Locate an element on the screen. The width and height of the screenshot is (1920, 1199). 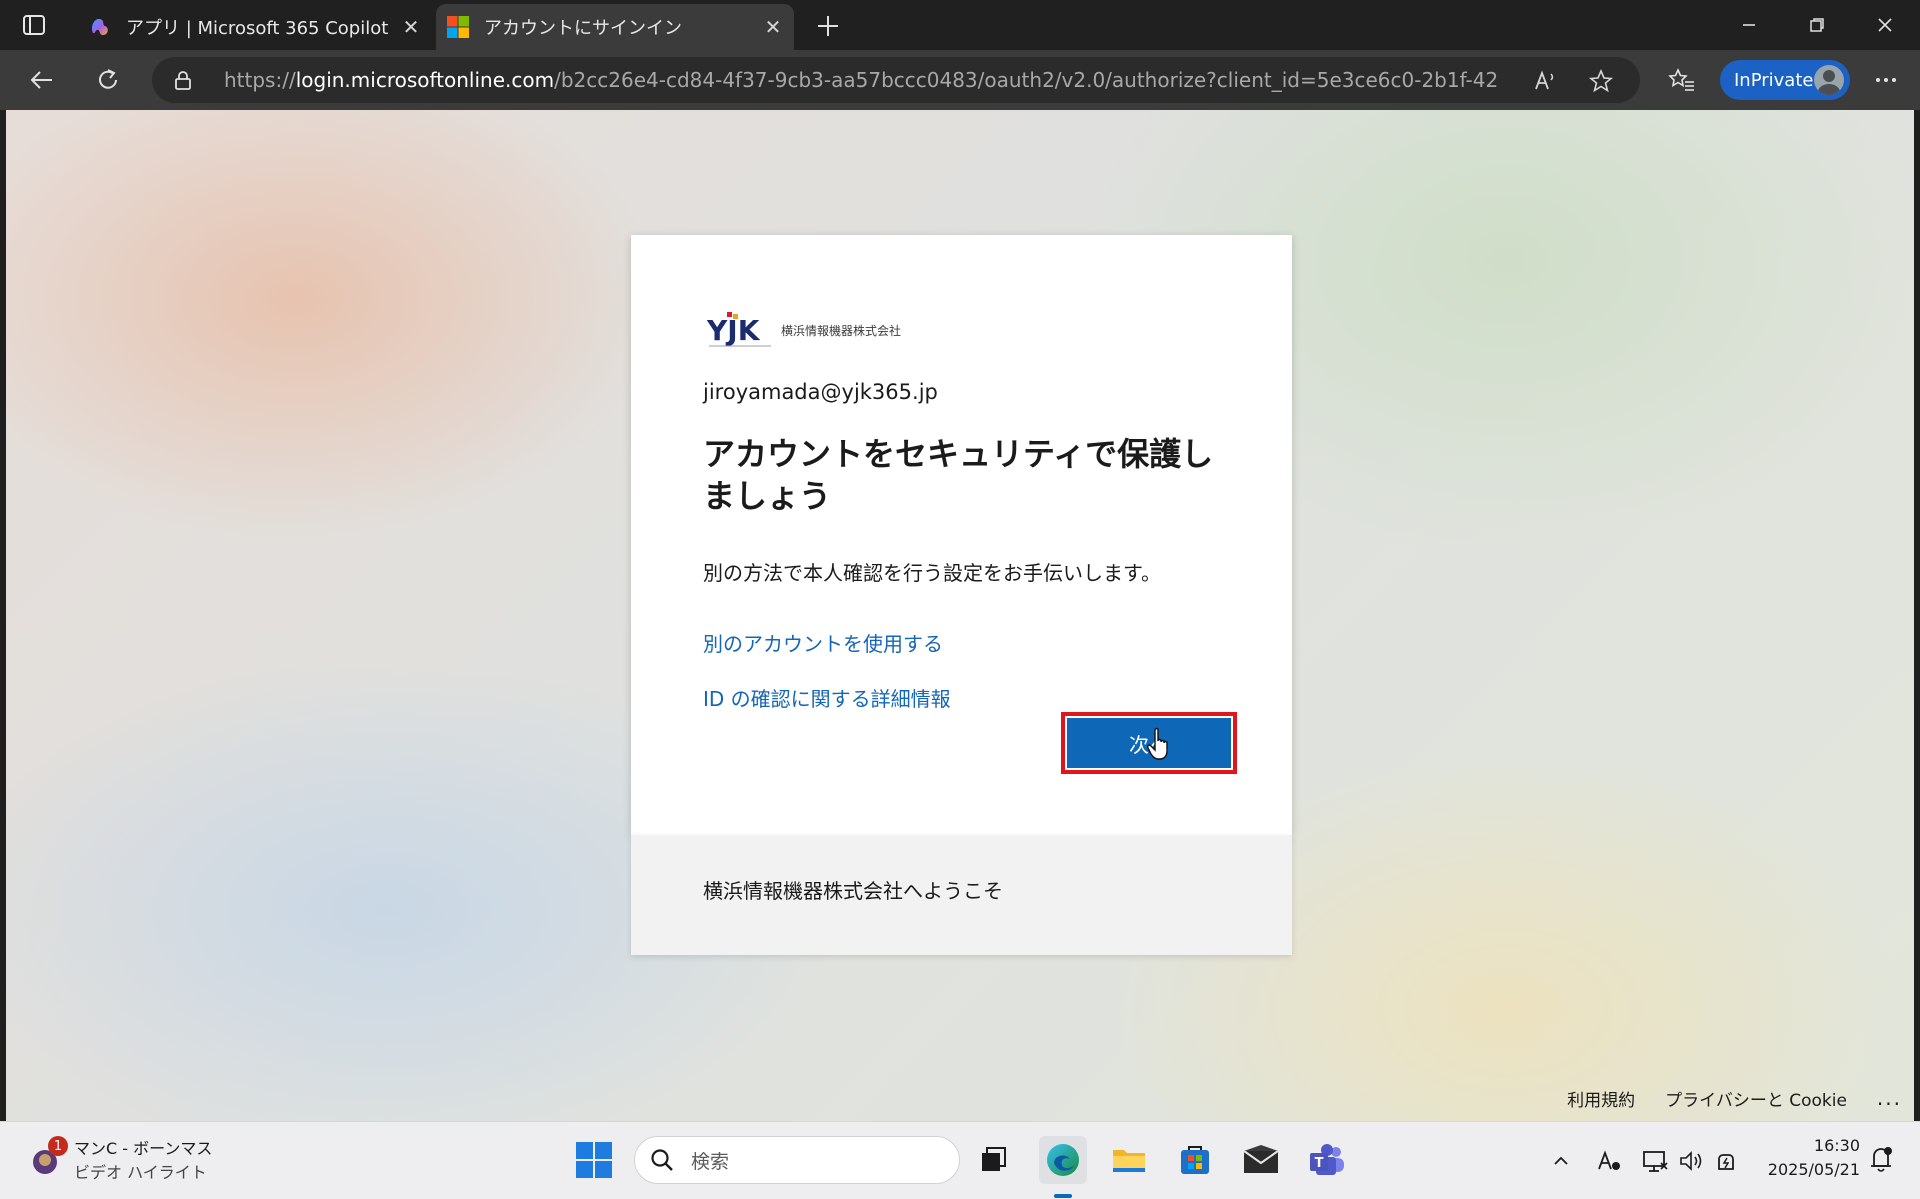
clock-date: 2025/05/21 is located at coordinates (1813, 1169).